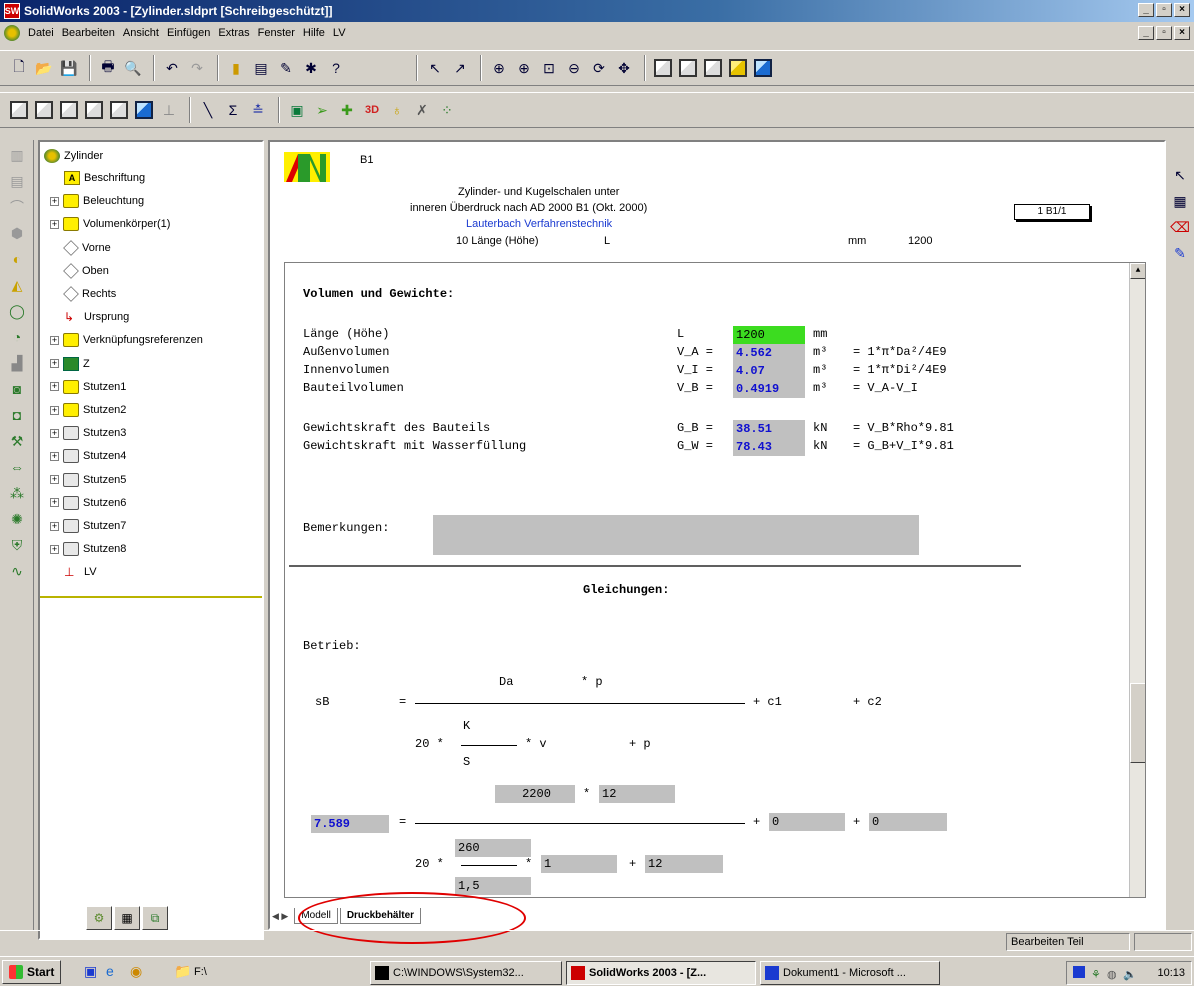  I want to click on hole-icon: ◙, so click(17, 389).